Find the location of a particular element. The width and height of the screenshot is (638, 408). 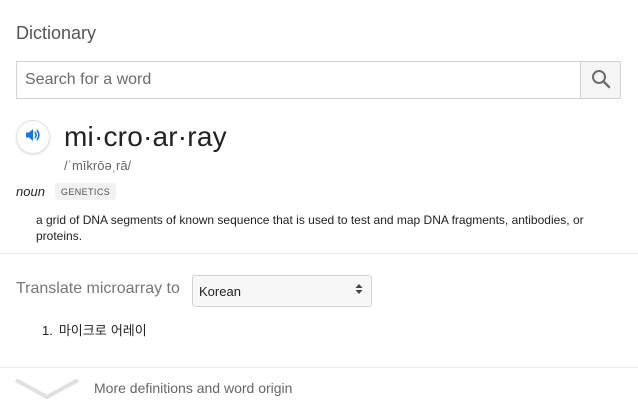

phonetic-spelling: /ˈmīkrōəˌrā/ is located at coordinates (98, 165).